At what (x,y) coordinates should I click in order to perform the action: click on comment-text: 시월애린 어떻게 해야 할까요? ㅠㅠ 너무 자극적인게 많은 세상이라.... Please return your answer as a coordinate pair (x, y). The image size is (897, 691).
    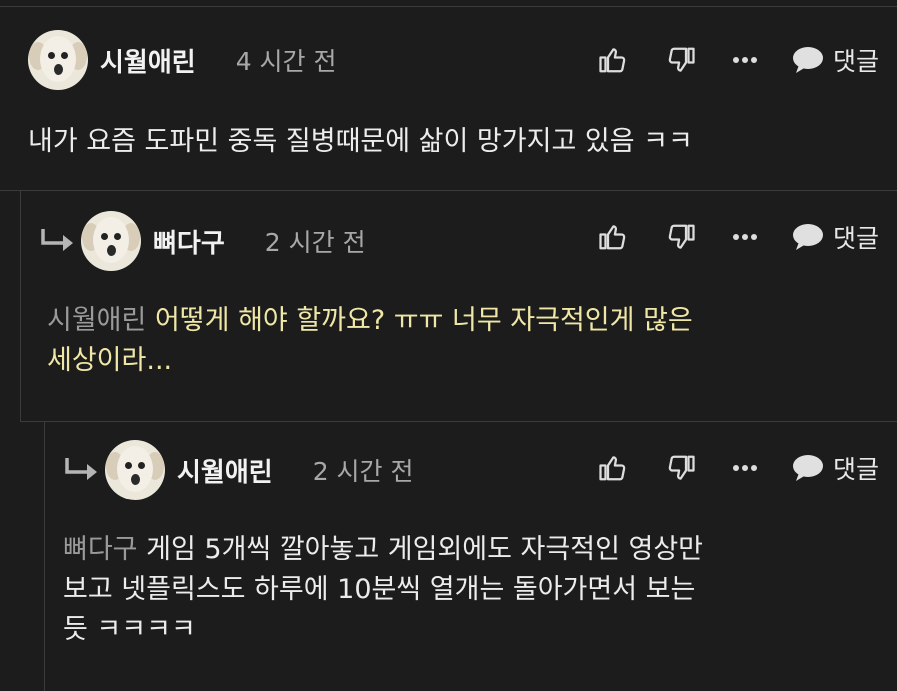
    Looking at the image, I should click on (370, 340).